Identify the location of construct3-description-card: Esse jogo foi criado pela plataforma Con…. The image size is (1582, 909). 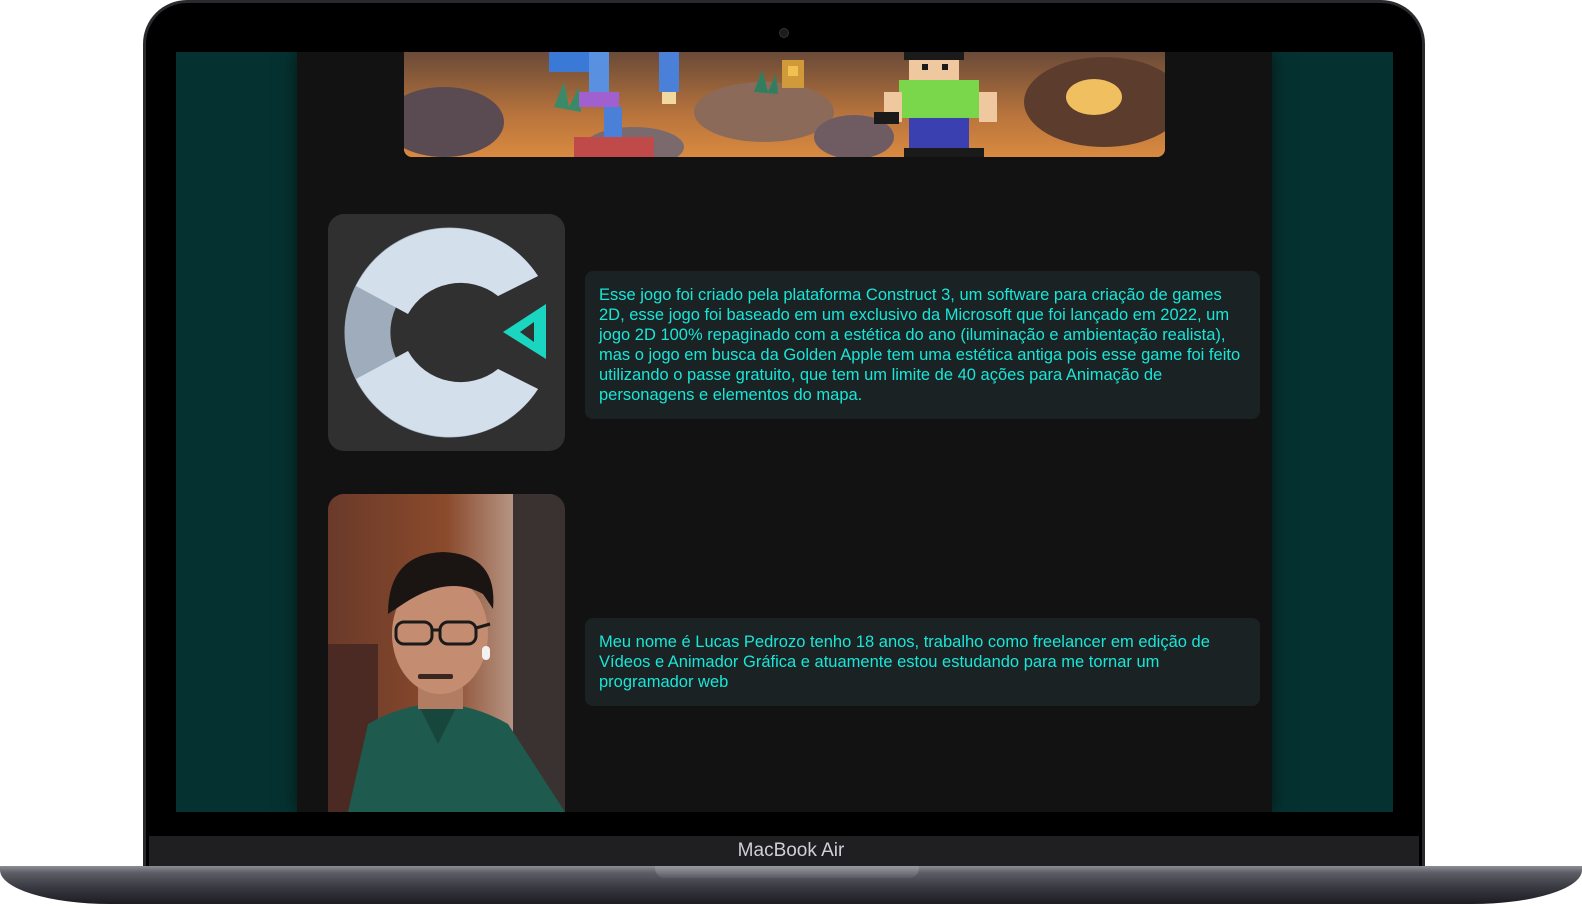
(922, 345).